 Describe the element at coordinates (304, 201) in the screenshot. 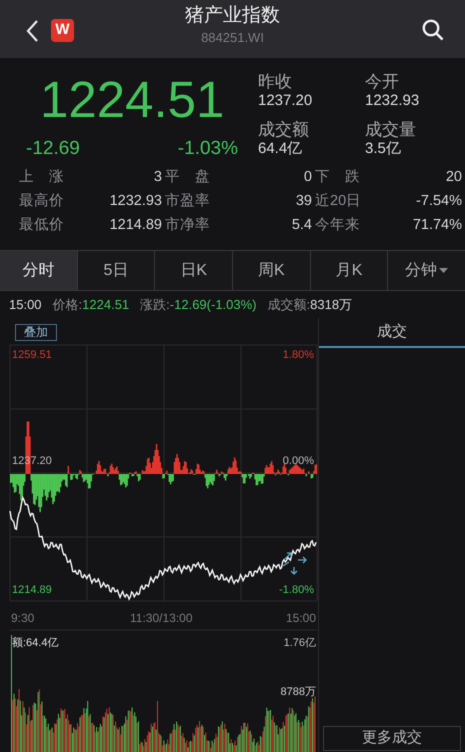

I see `summary-value: 39` at that location.